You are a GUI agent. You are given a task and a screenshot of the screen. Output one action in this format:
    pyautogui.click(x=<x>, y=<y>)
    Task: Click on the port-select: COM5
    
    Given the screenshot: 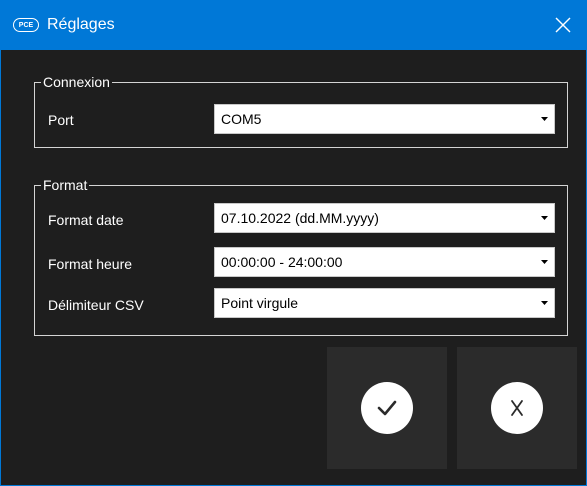 What is the action you would take?
    pyautogui.click(x=384, y=119)
    